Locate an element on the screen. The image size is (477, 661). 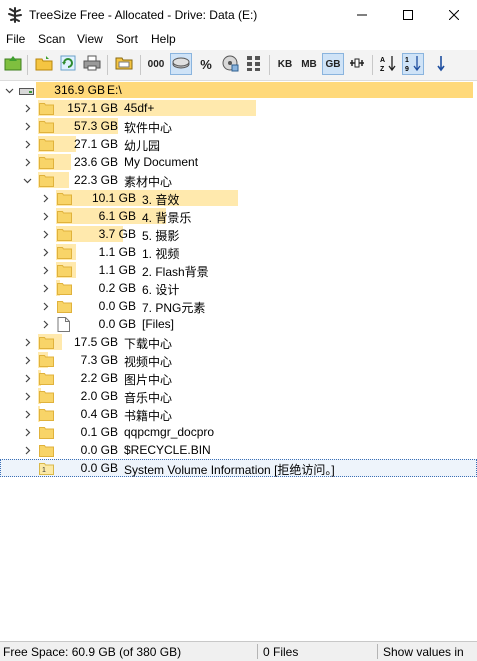
disk-files-icon is located at coordinates (230, 64).